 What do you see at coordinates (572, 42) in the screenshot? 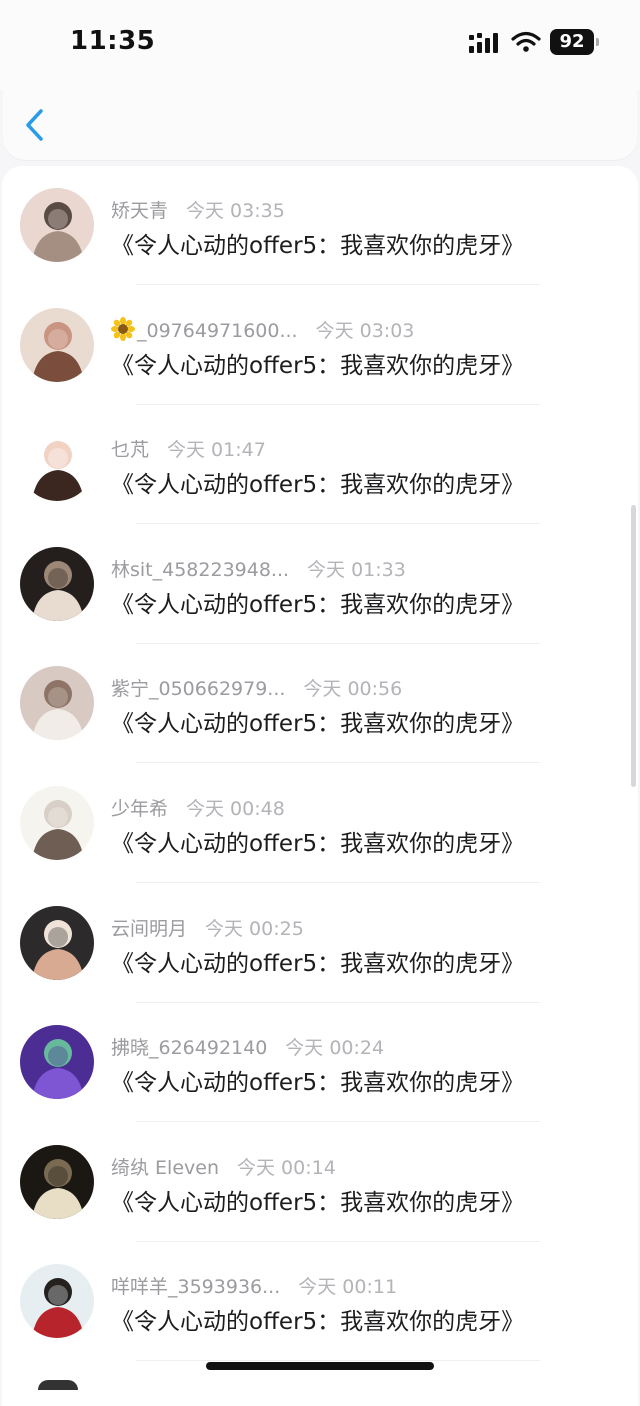
I see `battery-level: 92` at bounding box center [572, 42].